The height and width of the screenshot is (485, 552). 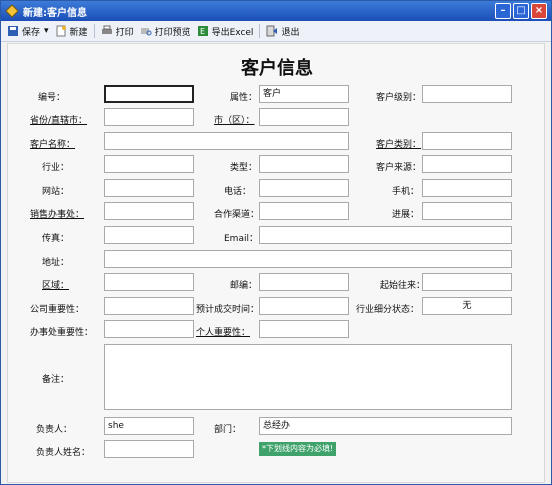 I want to click on maximize-button: □, so click(x=521, y=11).